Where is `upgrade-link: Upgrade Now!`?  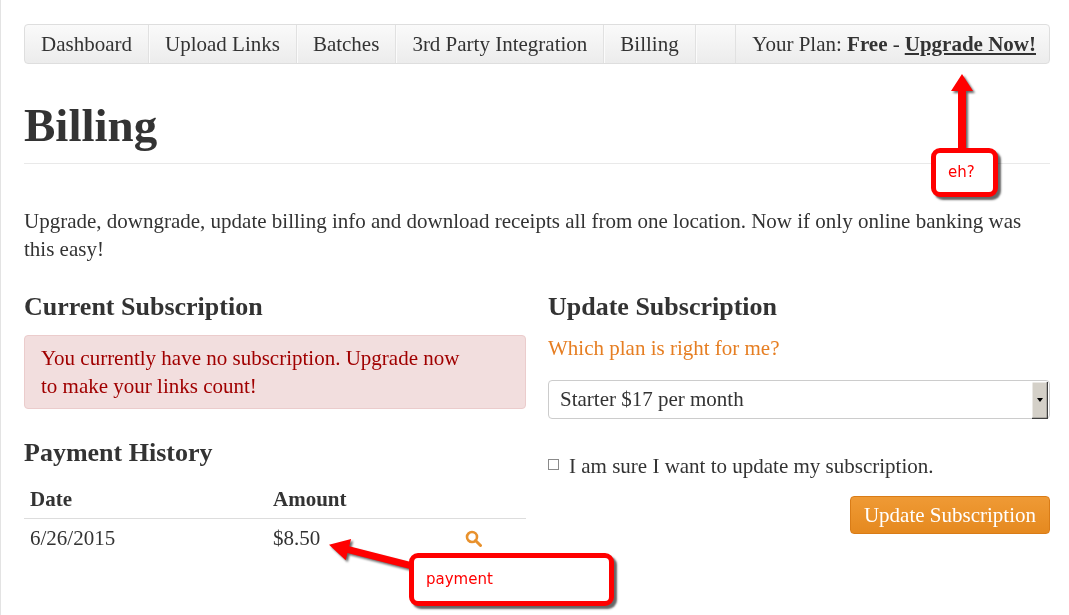 upgrade-link: Upgrade Now! is located at coordinates (970, 44).